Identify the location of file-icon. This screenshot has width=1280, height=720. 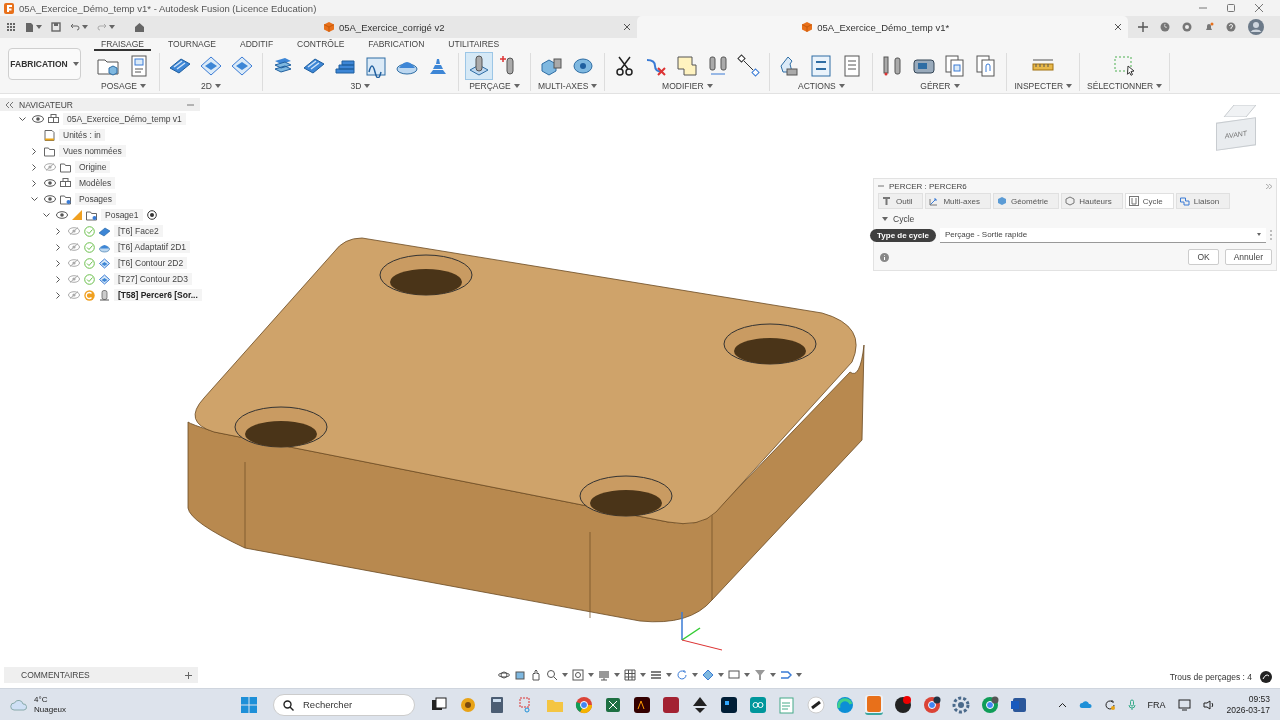
(29, 27).